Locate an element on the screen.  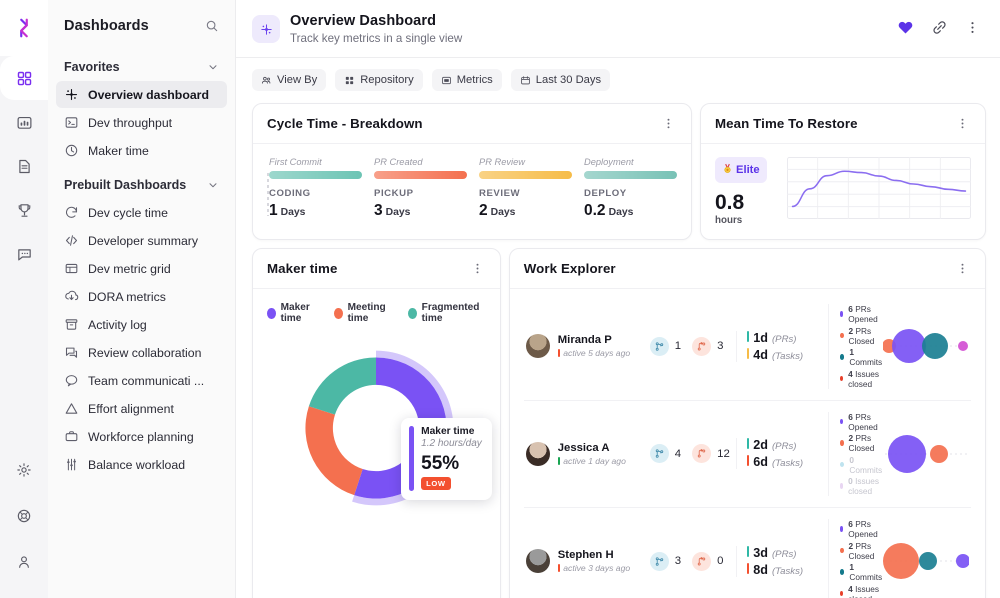
rail-item-support is located at coordinates (24, 516).